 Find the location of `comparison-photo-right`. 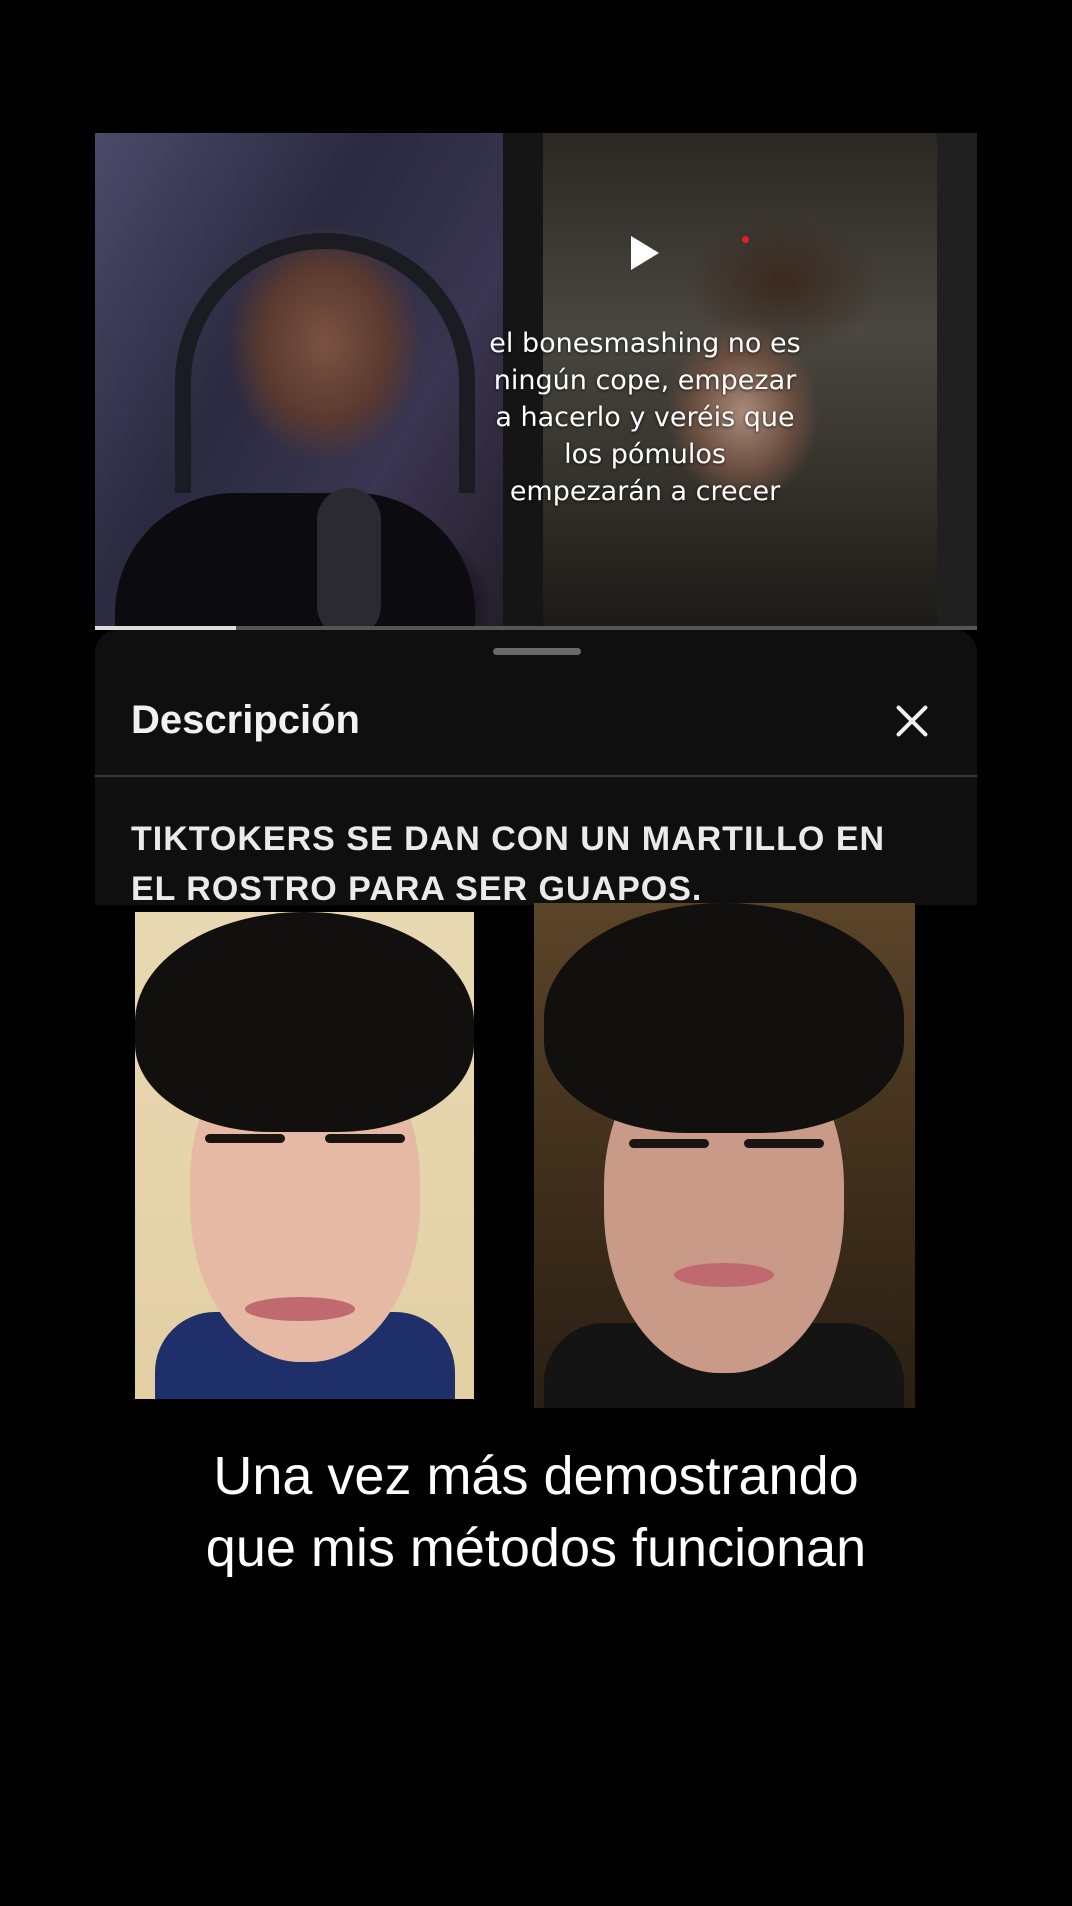

comparison-photo-right is located at coordinates (724, 1155).